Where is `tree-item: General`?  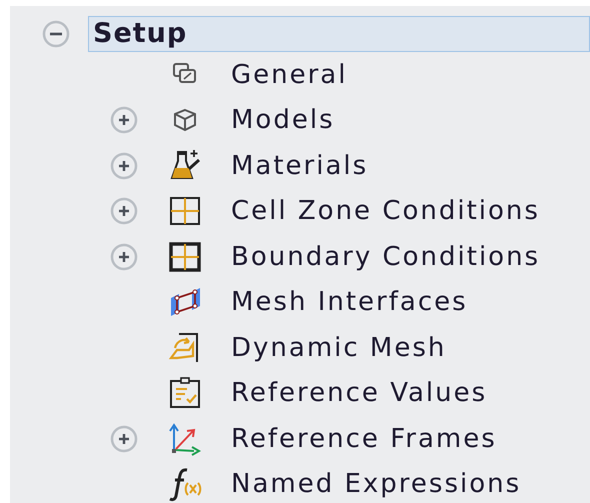
tree-item: General is located at coordinates (289, 74).